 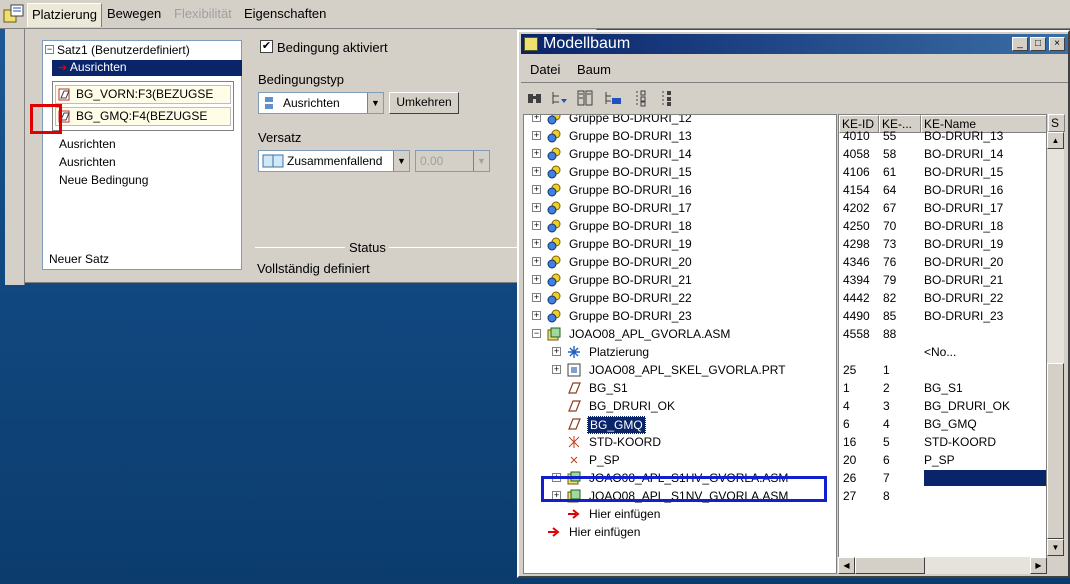 What do you see at coordinates (559, 98) in the screenshot?
I see `tree-filter-icon` at bounding box center [559, 98].